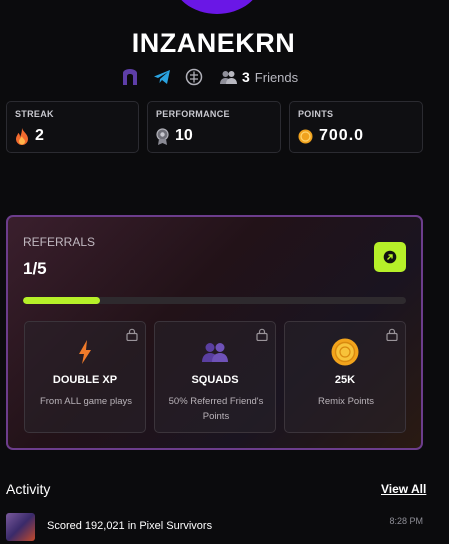  I want to click on points-card: POINTS 700.0, so click(356, 127).